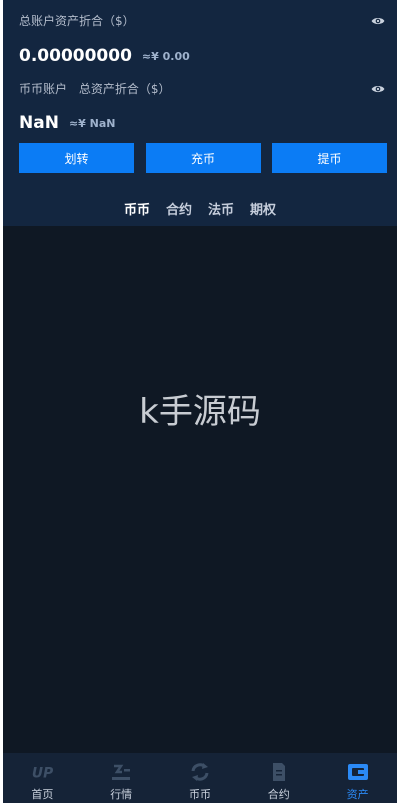 The width and height of the screenshot is (400, 803). Describe the element at coordinates (77, 21) in the screenshot. I see `total-assets-label: 总账户资产折合（$）` at that location.